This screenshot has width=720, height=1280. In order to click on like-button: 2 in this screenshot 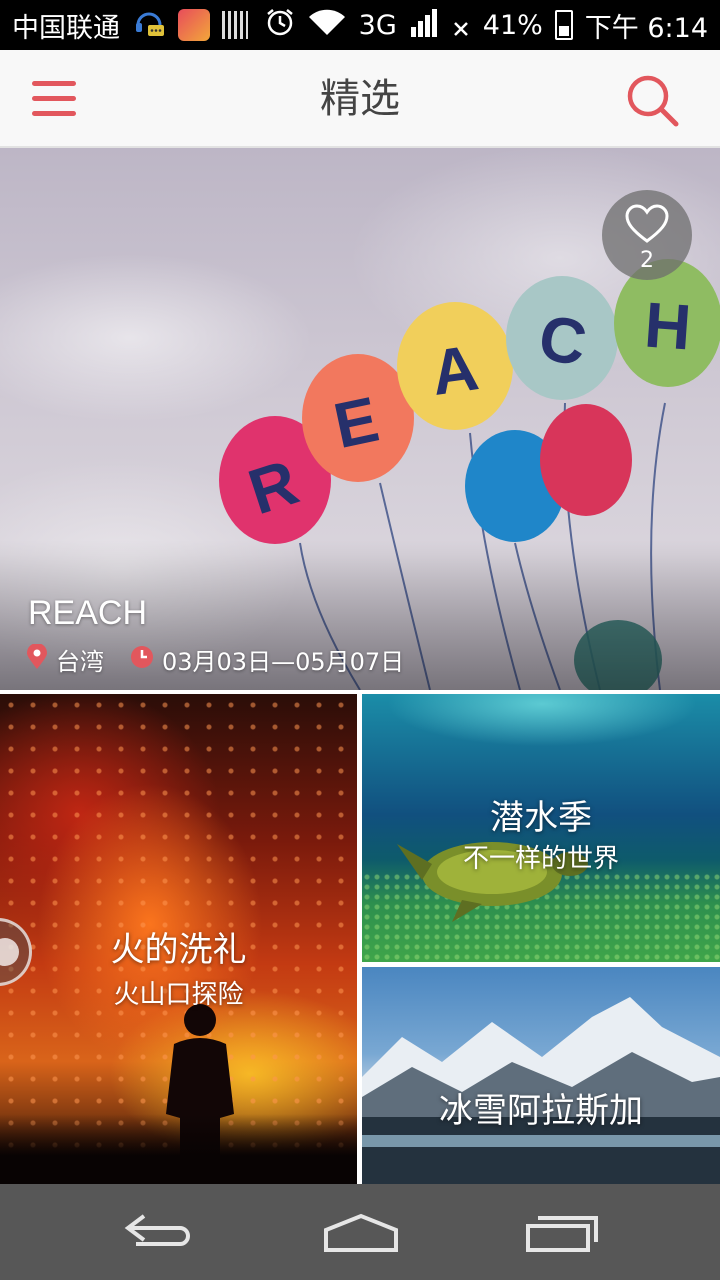, I will do `click(647, 235)`.